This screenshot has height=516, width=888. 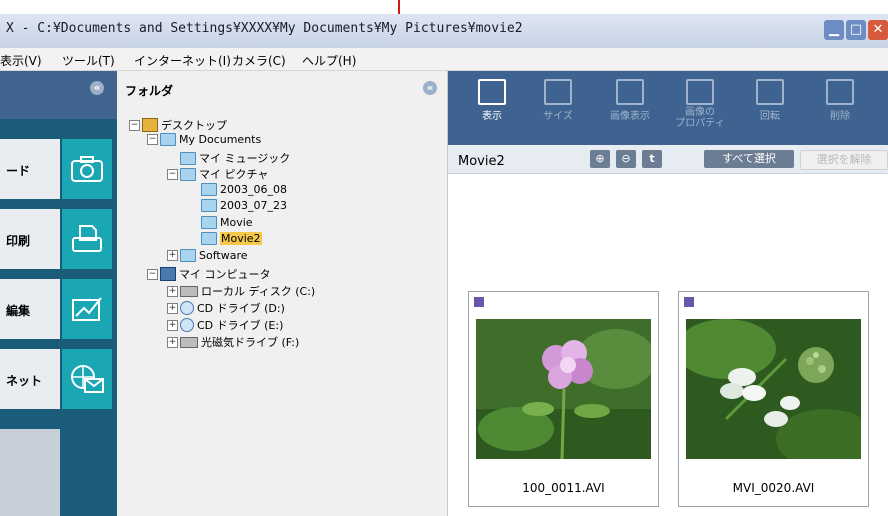 What do you see at coordinates (844, 160) in the screenshot?
I see `deselect-button: 選択を解除` at bounding box center [844, 160].